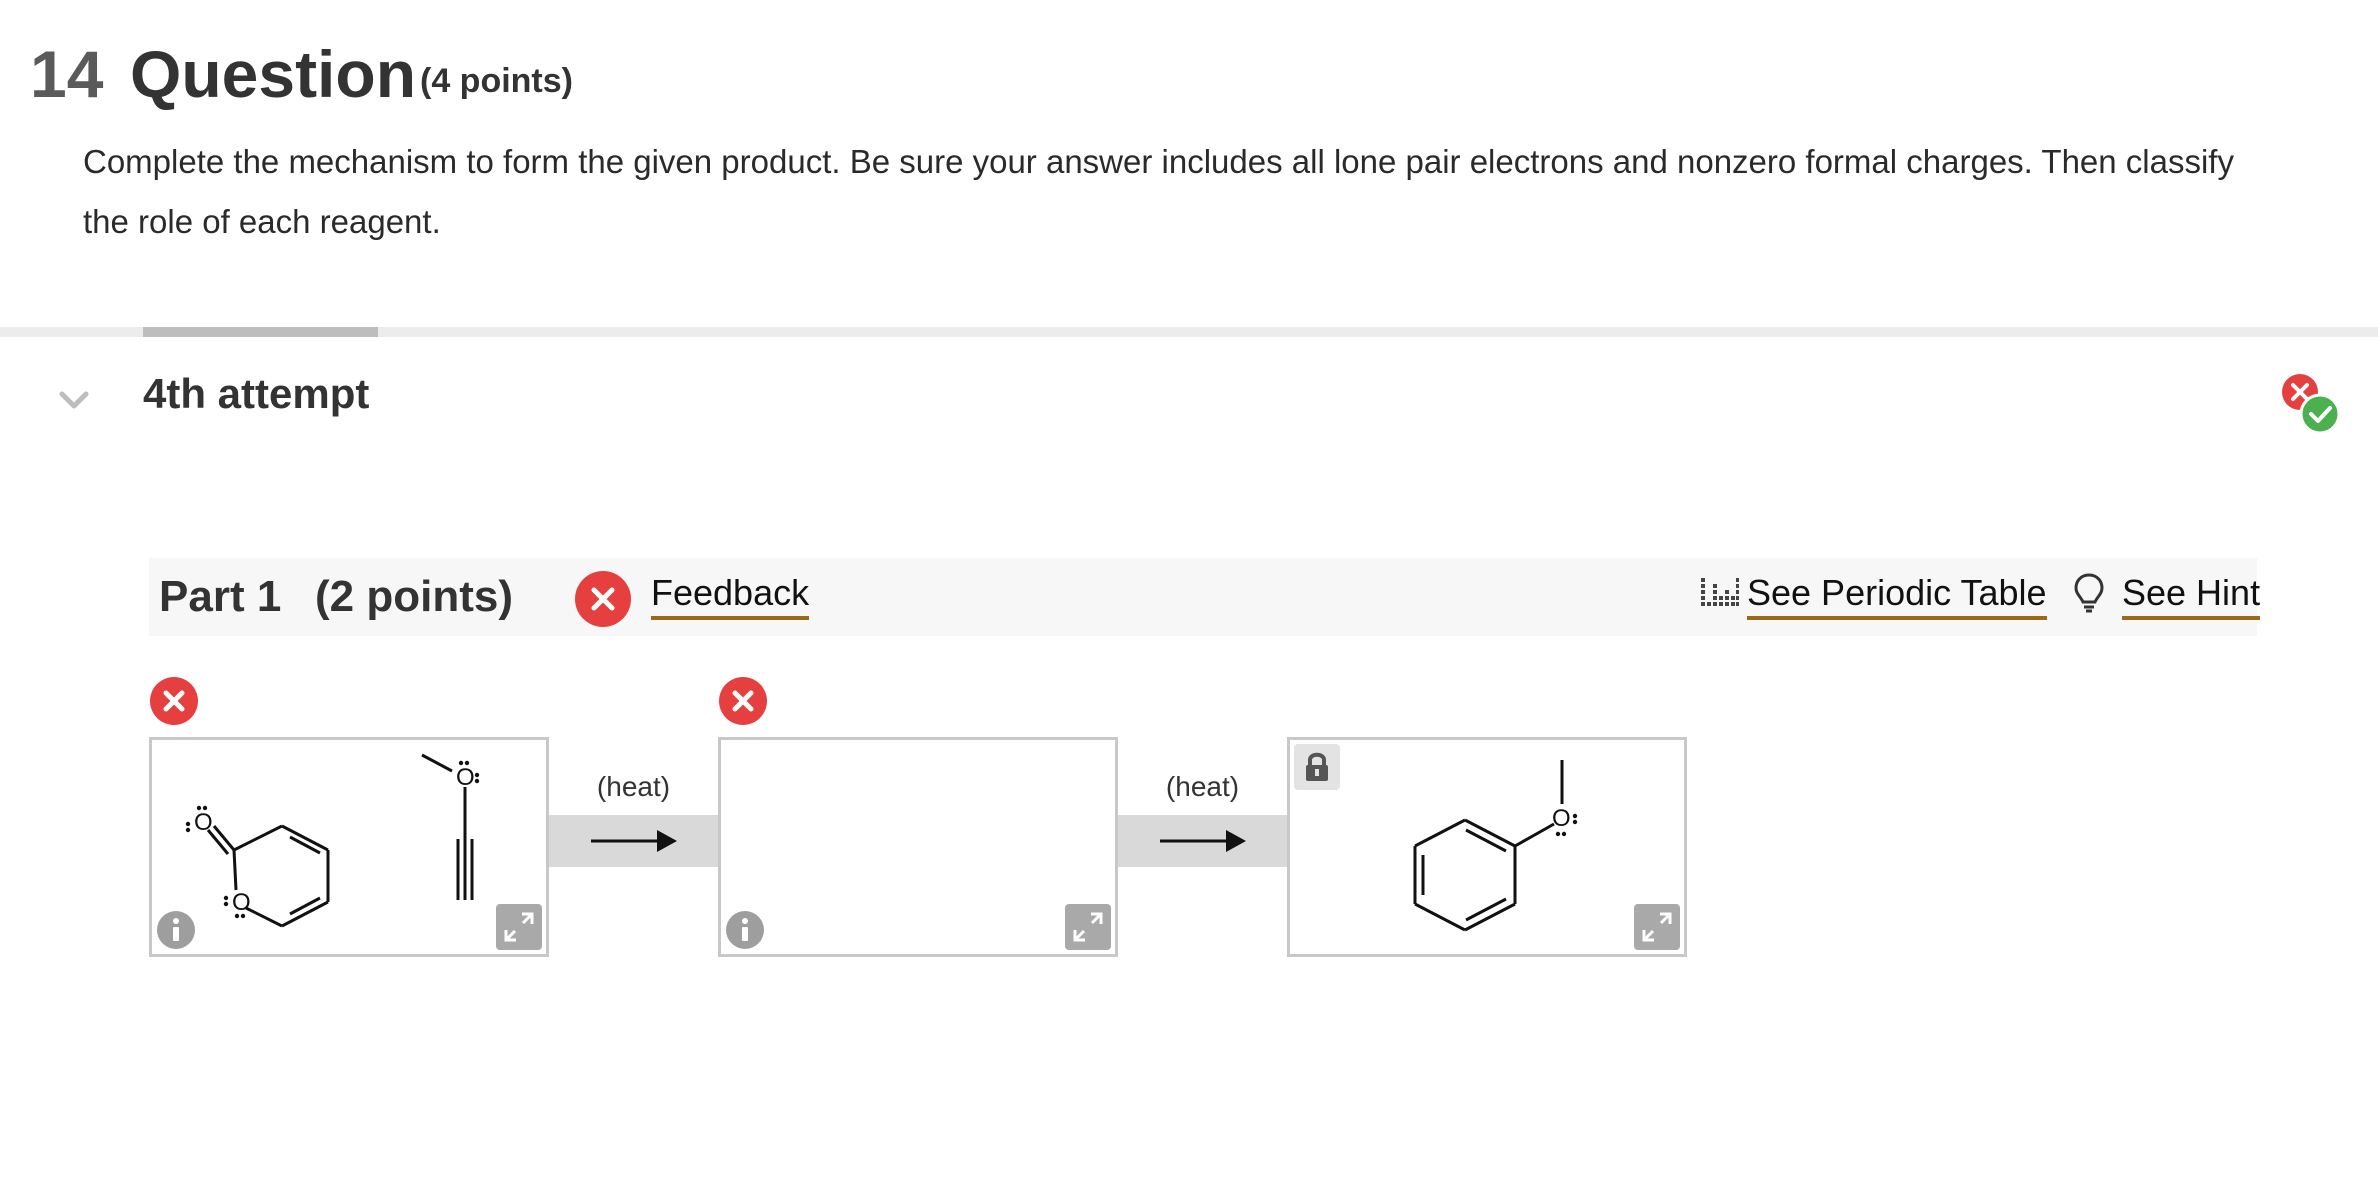  I want to click on box1-incorrect-icon, so click(174, 701).